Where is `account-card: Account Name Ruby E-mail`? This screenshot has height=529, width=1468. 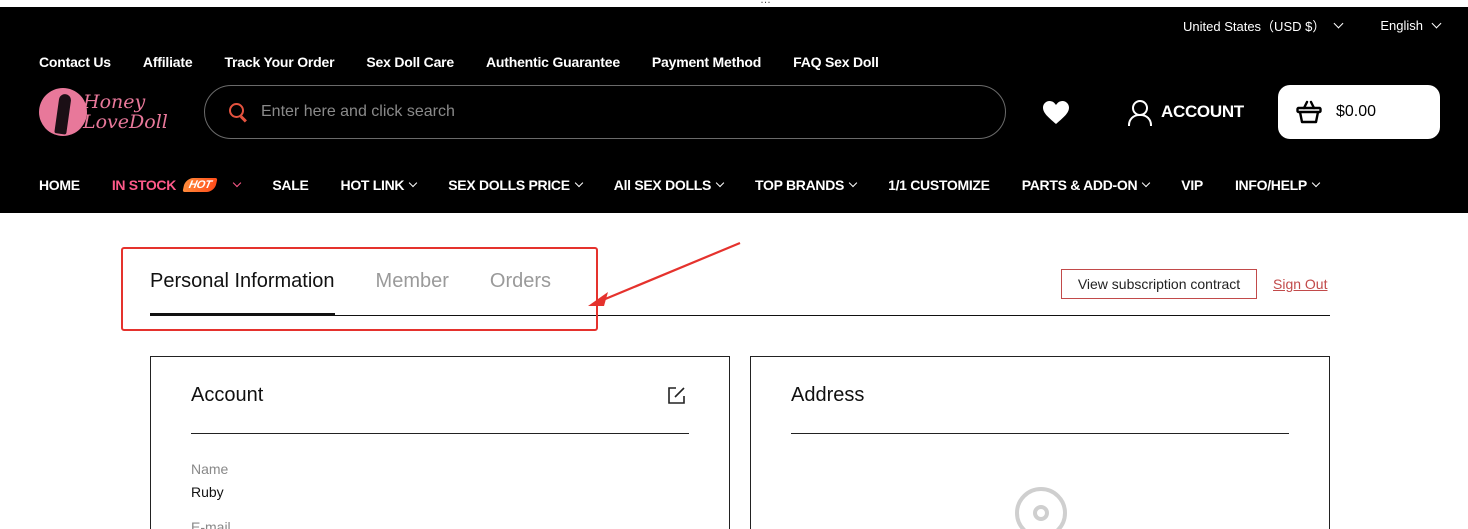
account-card: Account Name Ruby E-mail is located at coordinates (440, 442).